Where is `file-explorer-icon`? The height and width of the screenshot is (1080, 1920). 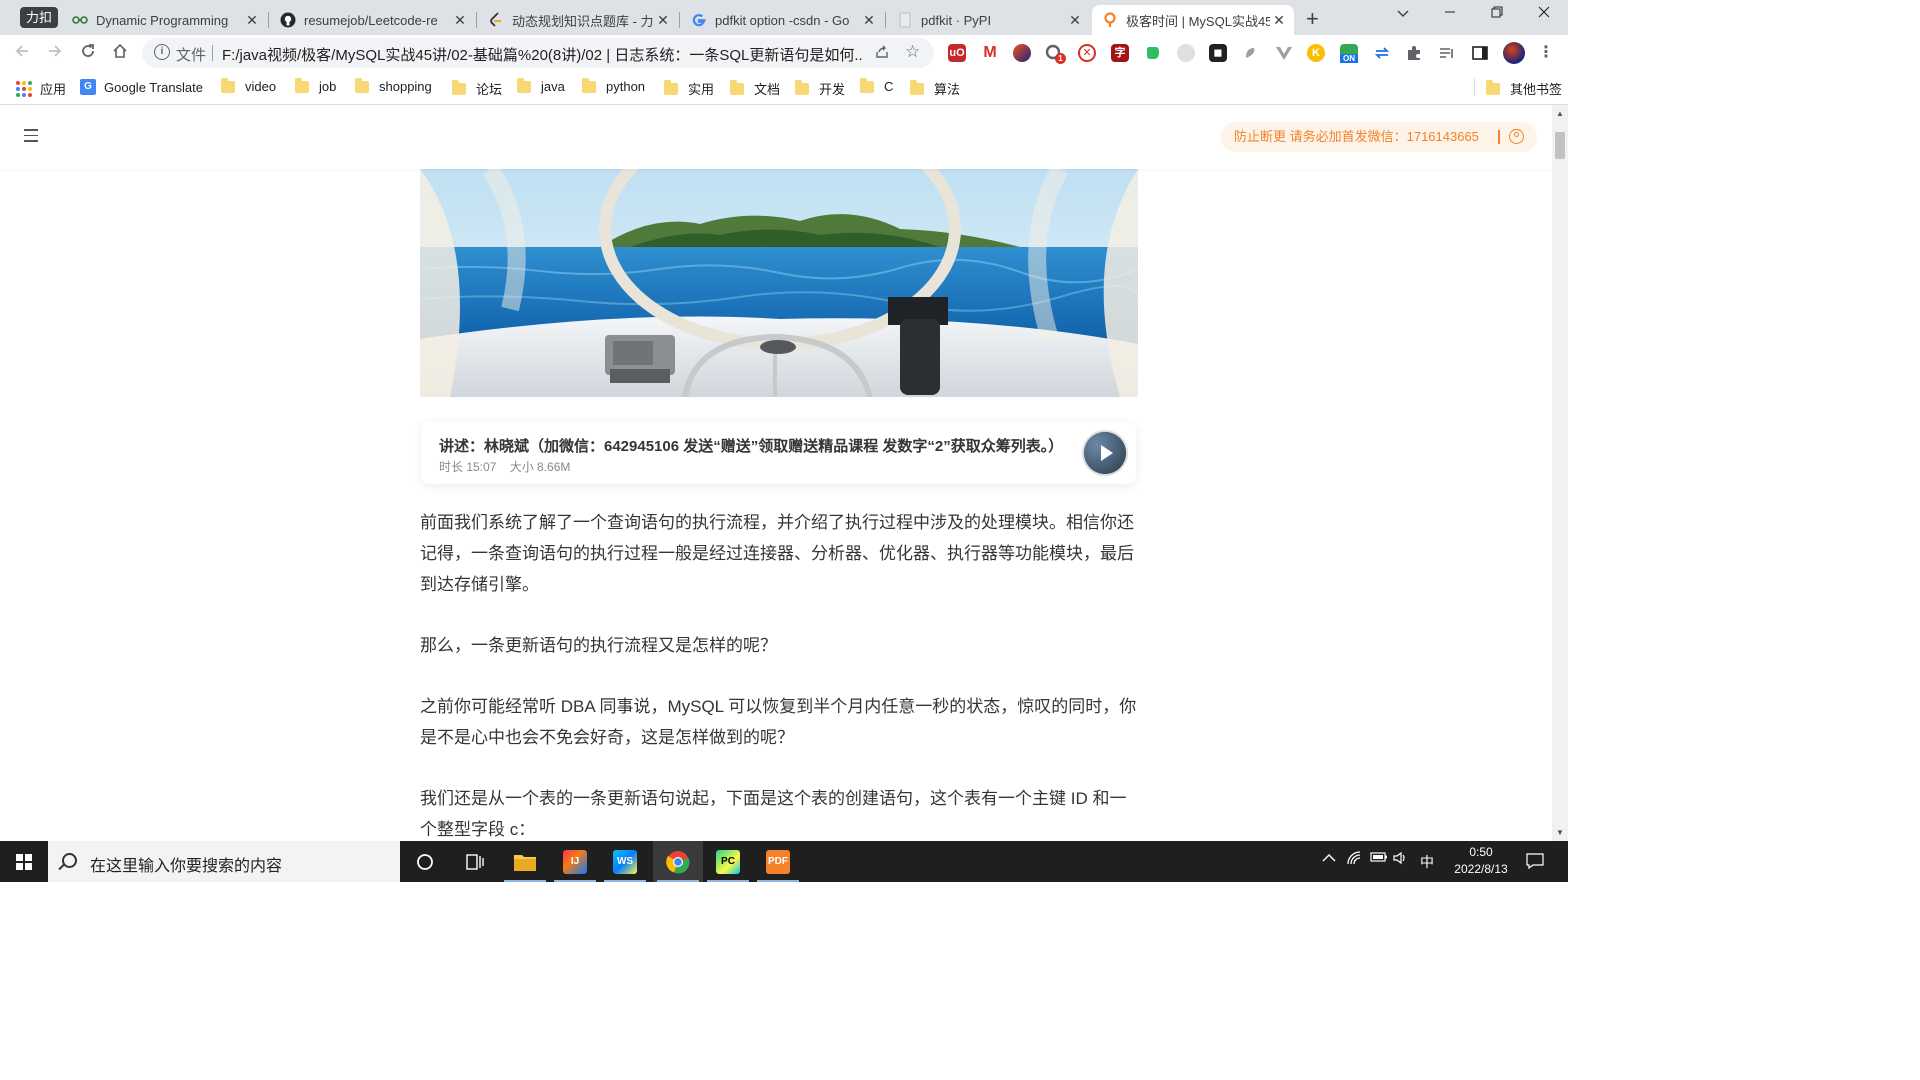 file-explorer-icon is located at coordinates (525, 861).